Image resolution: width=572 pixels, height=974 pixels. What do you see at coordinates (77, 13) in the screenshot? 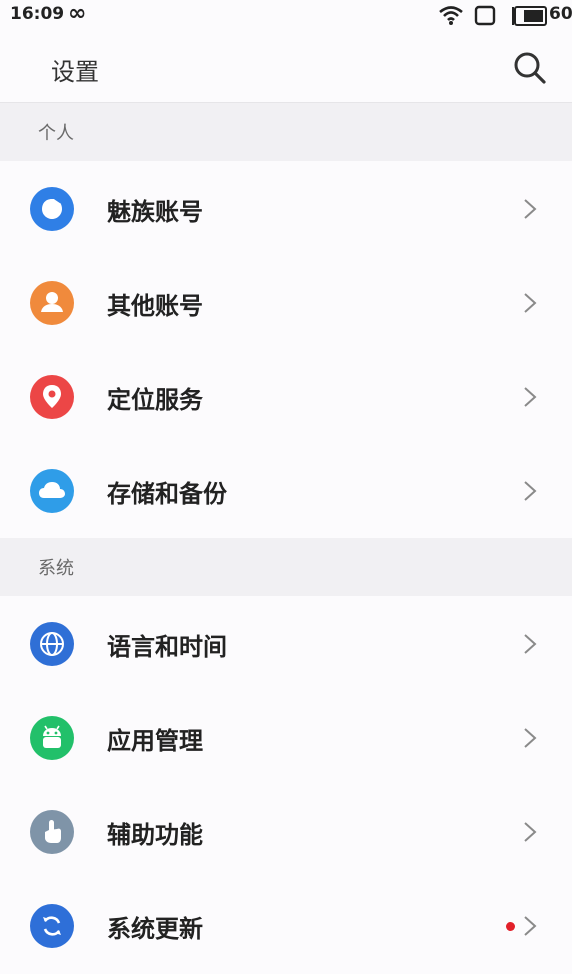
I see `infinity-icon: ∞` at bounding box center [77, 13].